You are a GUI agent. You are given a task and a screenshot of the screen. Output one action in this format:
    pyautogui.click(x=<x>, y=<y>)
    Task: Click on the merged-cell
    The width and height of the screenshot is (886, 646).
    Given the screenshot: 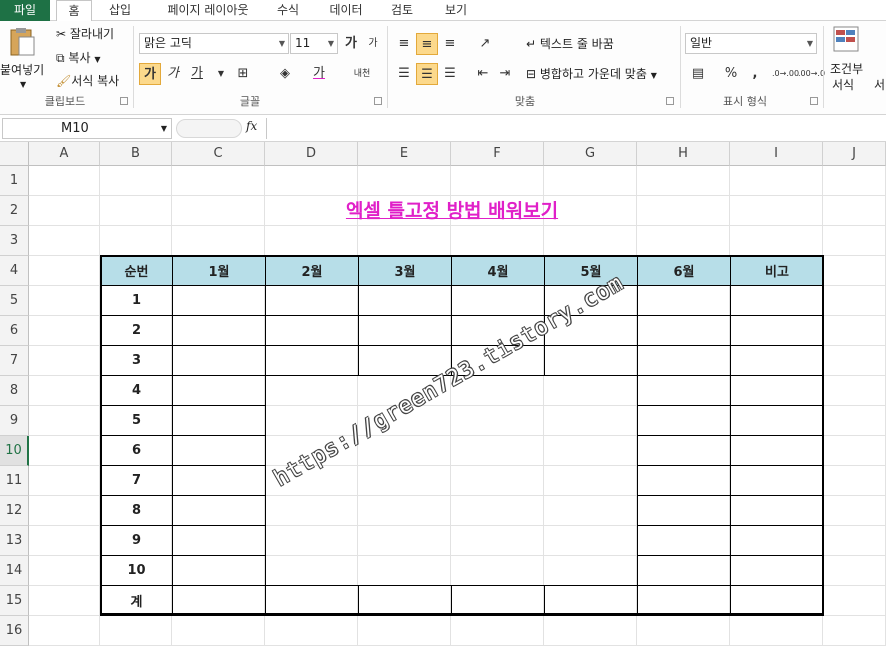 What is the action you would take?
    pyautogui.click(x=451, y=480)
    